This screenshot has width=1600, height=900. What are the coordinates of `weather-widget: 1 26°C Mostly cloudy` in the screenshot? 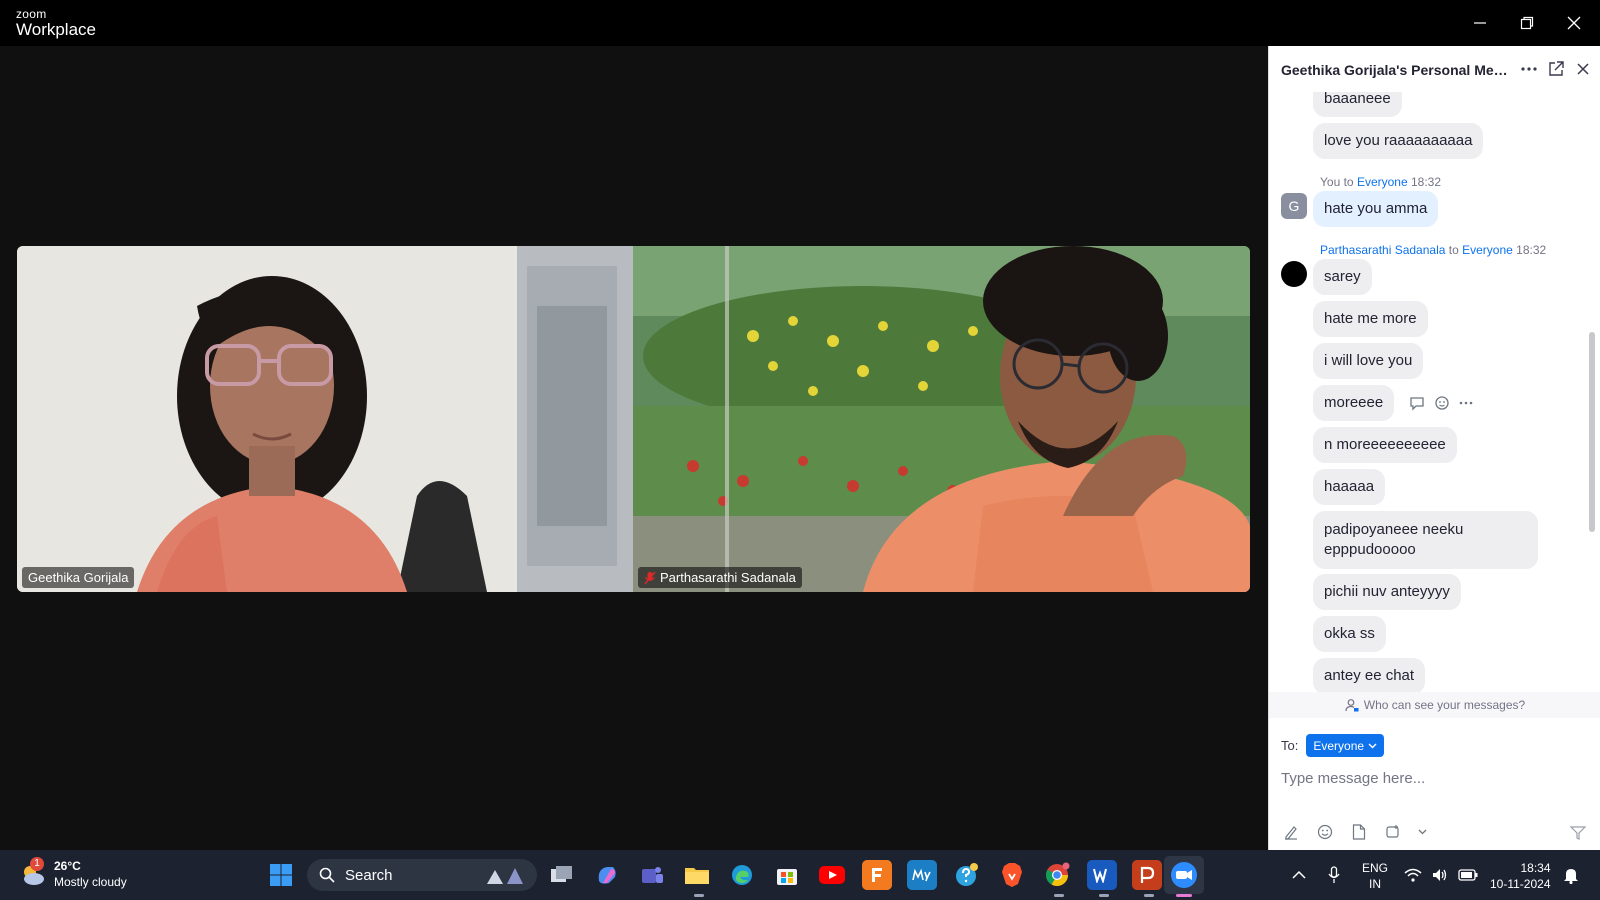 It's located at (72, 873).